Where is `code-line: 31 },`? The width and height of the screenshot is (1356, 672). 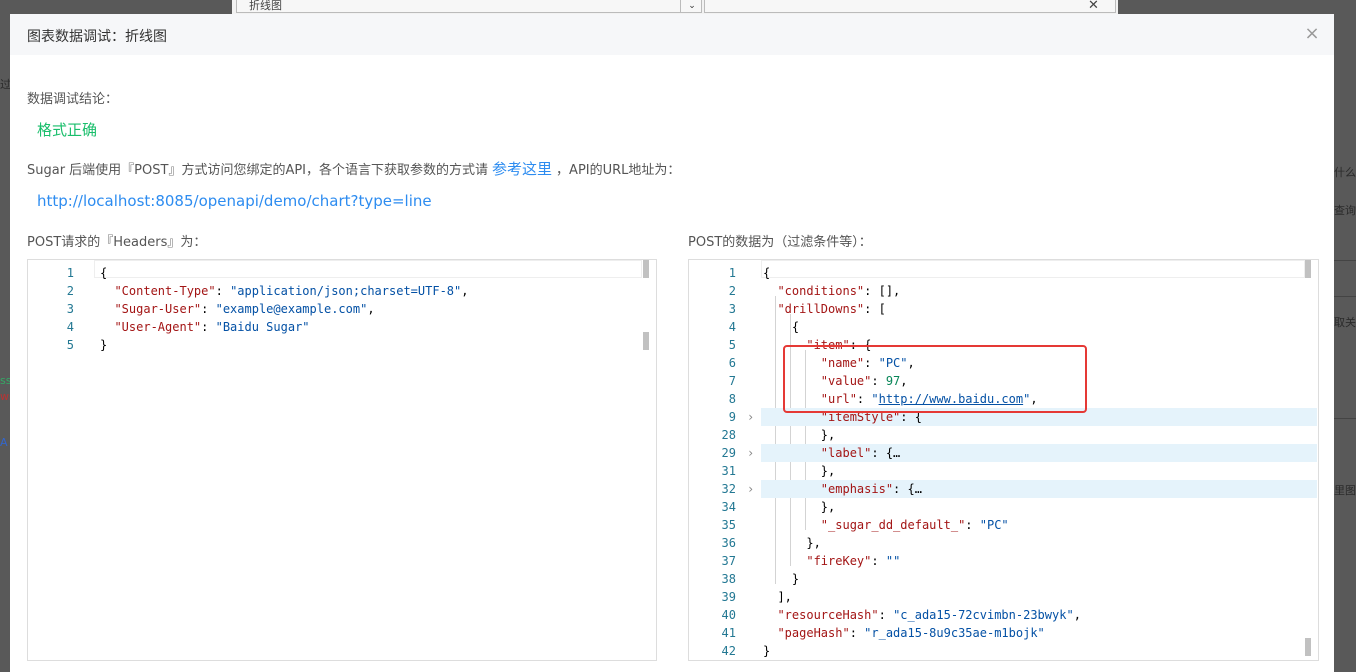 code-line: 31 }, is located at coordinates (1003, 471).